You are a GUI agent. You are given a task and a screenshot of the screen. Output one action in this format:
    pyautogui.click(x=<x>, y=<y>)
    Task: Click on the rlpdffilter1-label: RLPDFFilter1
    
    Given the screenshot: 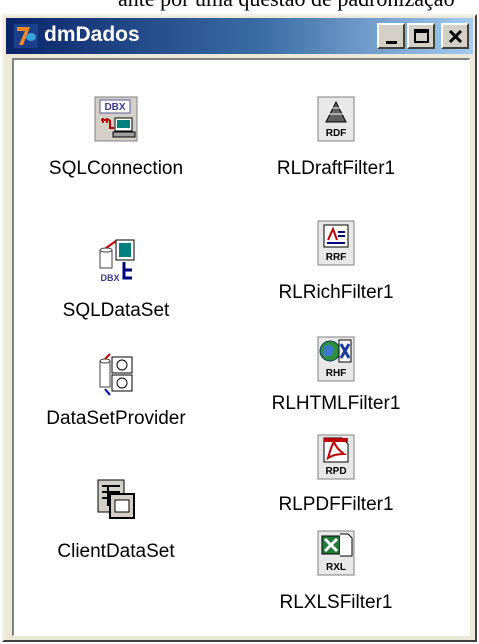 What is the action you would take?
    pyautogui.click(x=336, y=504)
    